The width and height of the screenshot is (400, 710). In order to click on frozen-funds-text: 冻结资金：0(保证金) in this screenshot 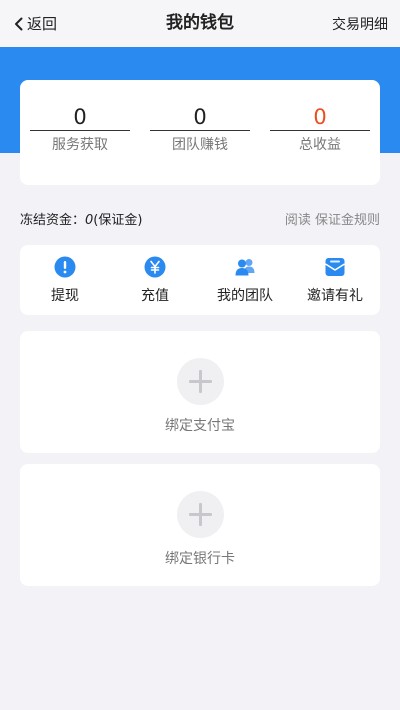, I will do `click(81, 218)`.